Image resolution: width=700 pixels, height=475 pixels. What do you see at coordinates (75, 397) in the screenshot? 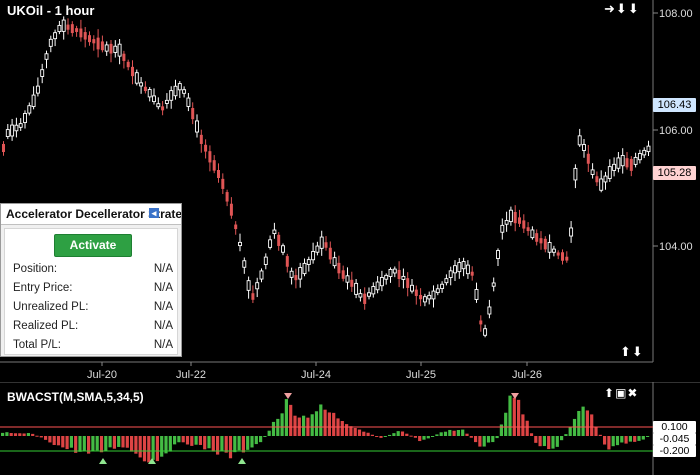
I see `indicator-title: BWACST(M,SMA,5,34,5)` at bounding box center [75, 397].